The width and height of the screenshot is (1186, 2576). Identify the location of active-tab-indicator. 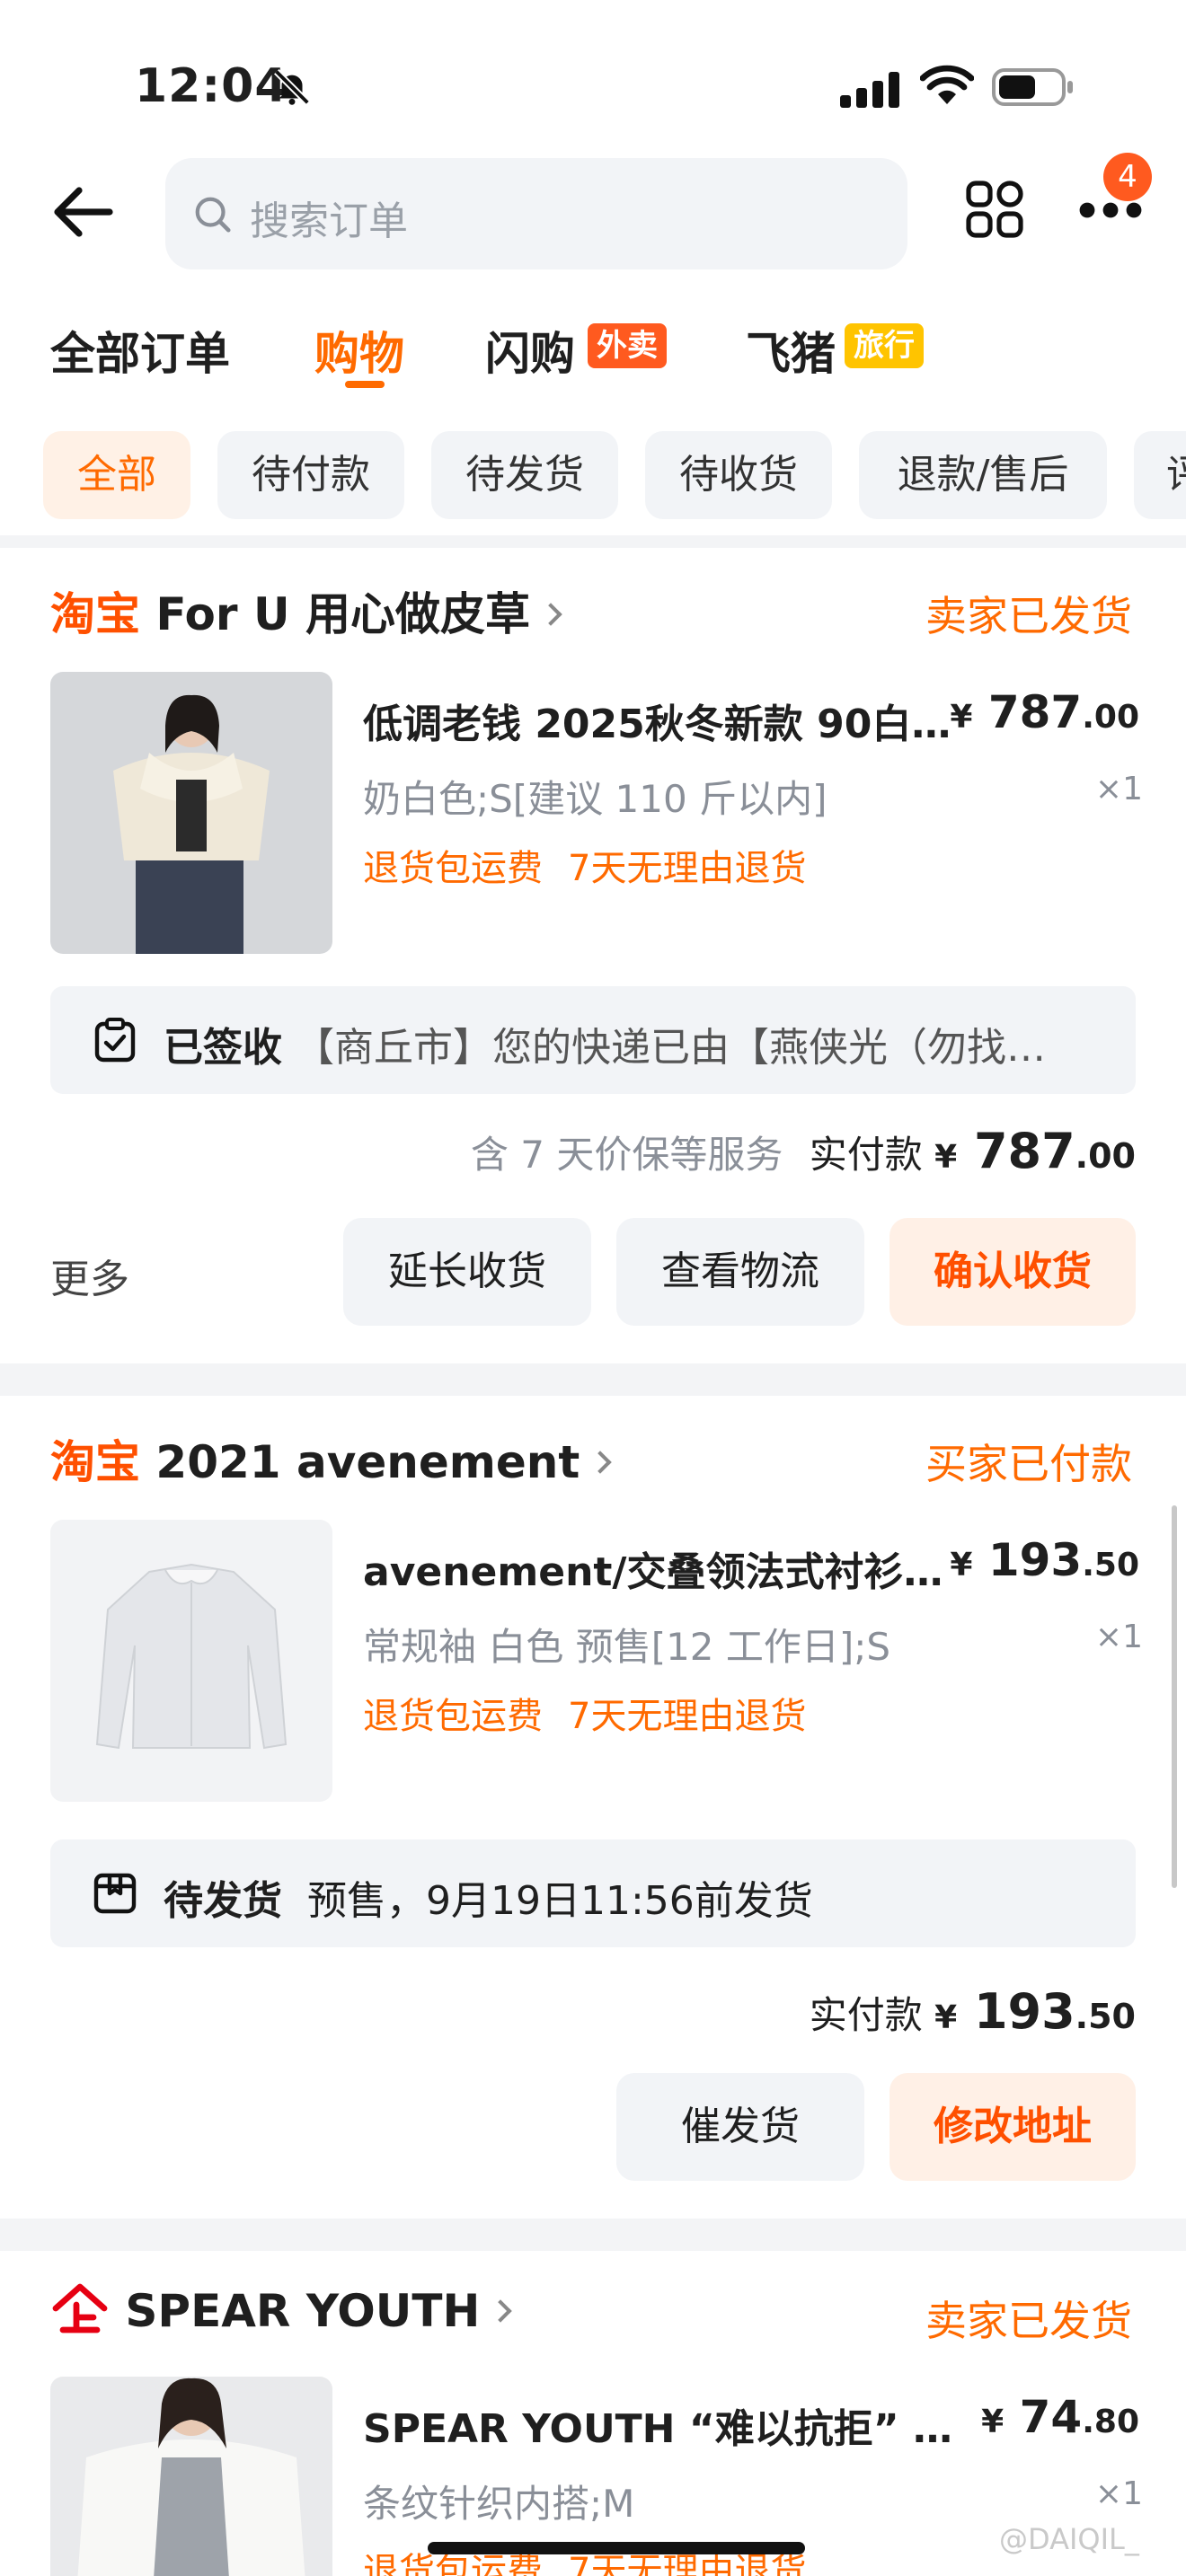
(365, 384).